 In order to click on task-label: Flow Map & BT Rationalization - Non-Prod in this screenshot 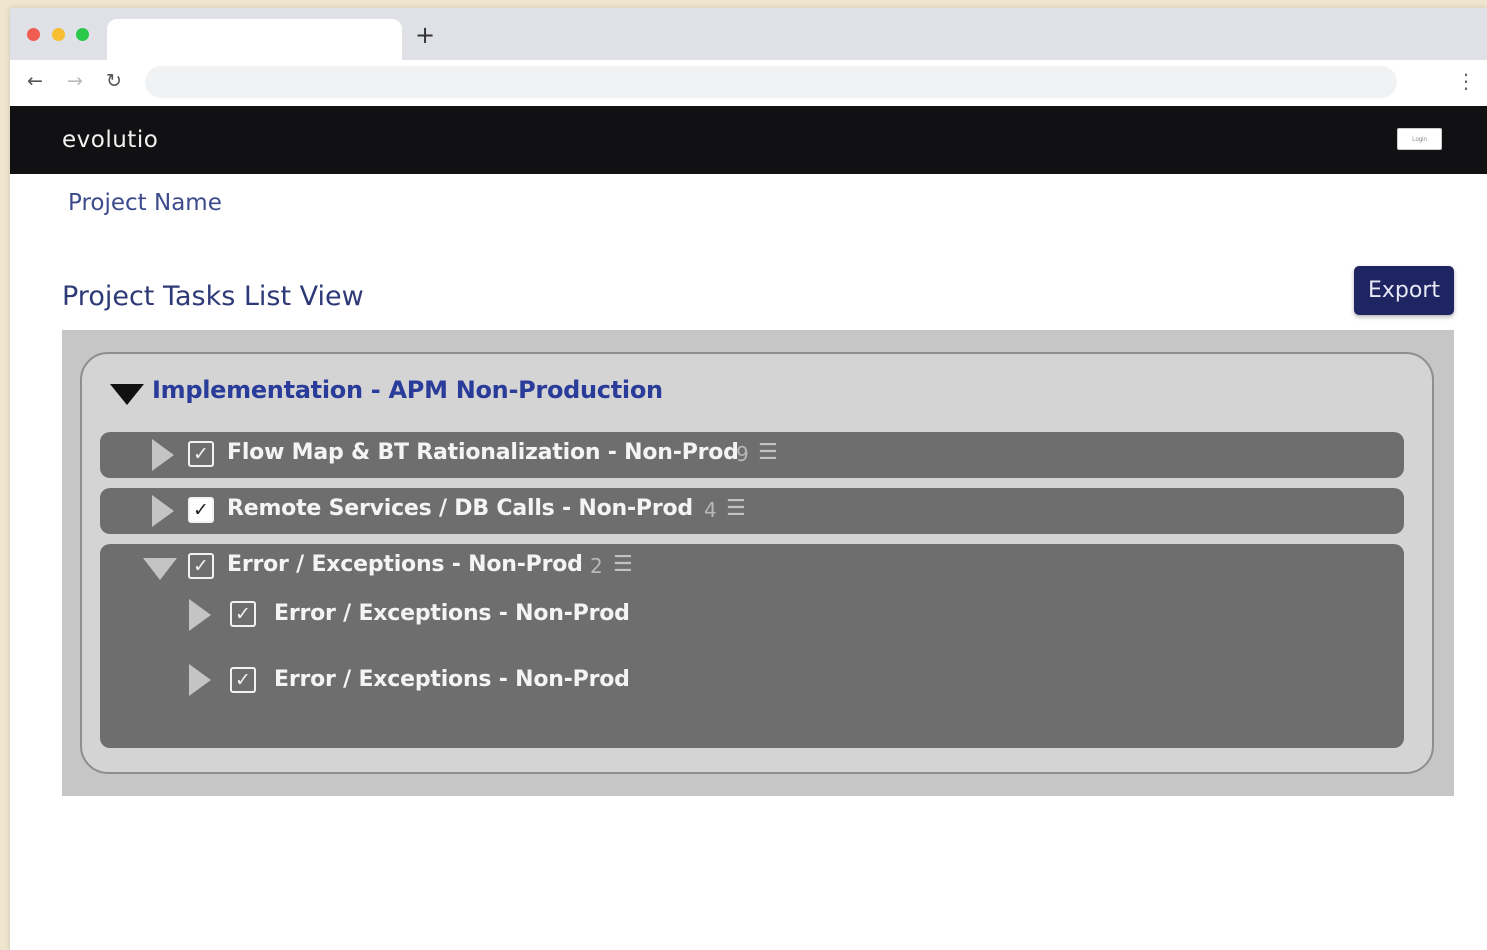, I will do `click(483, 452)`.